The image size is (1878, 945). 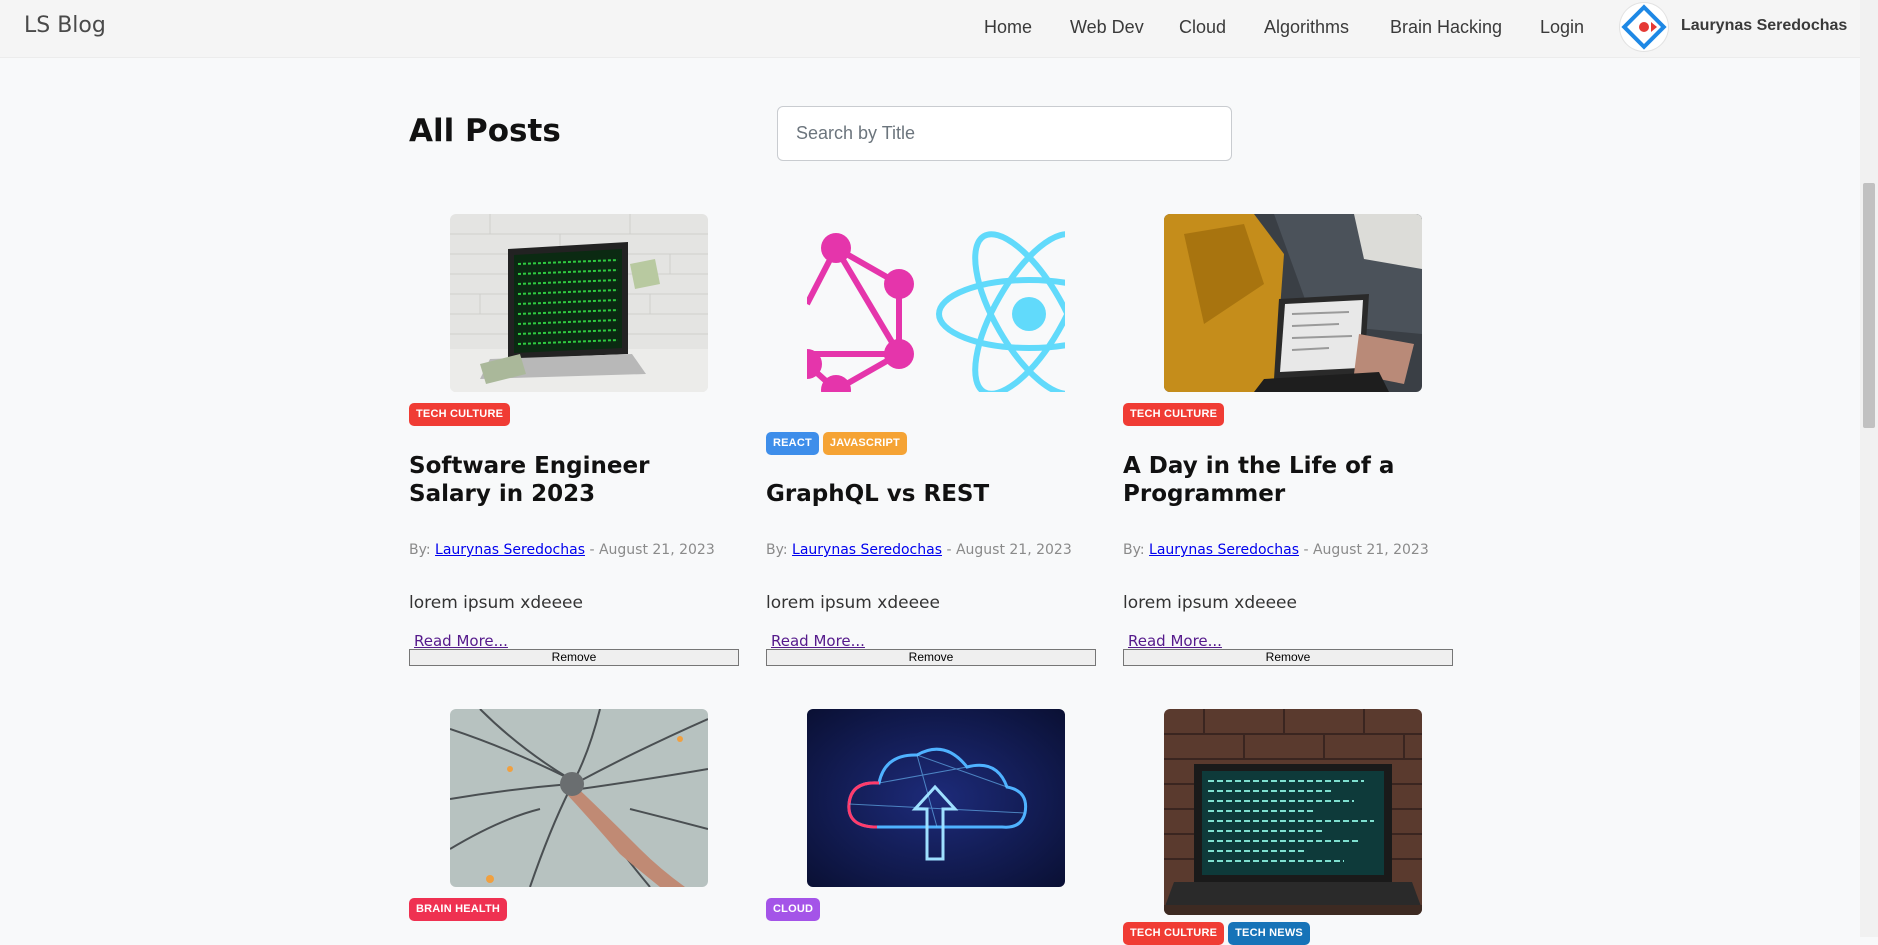 I want to click on post-card: Tech Culture Tech News, so click(x=1289, y=827).